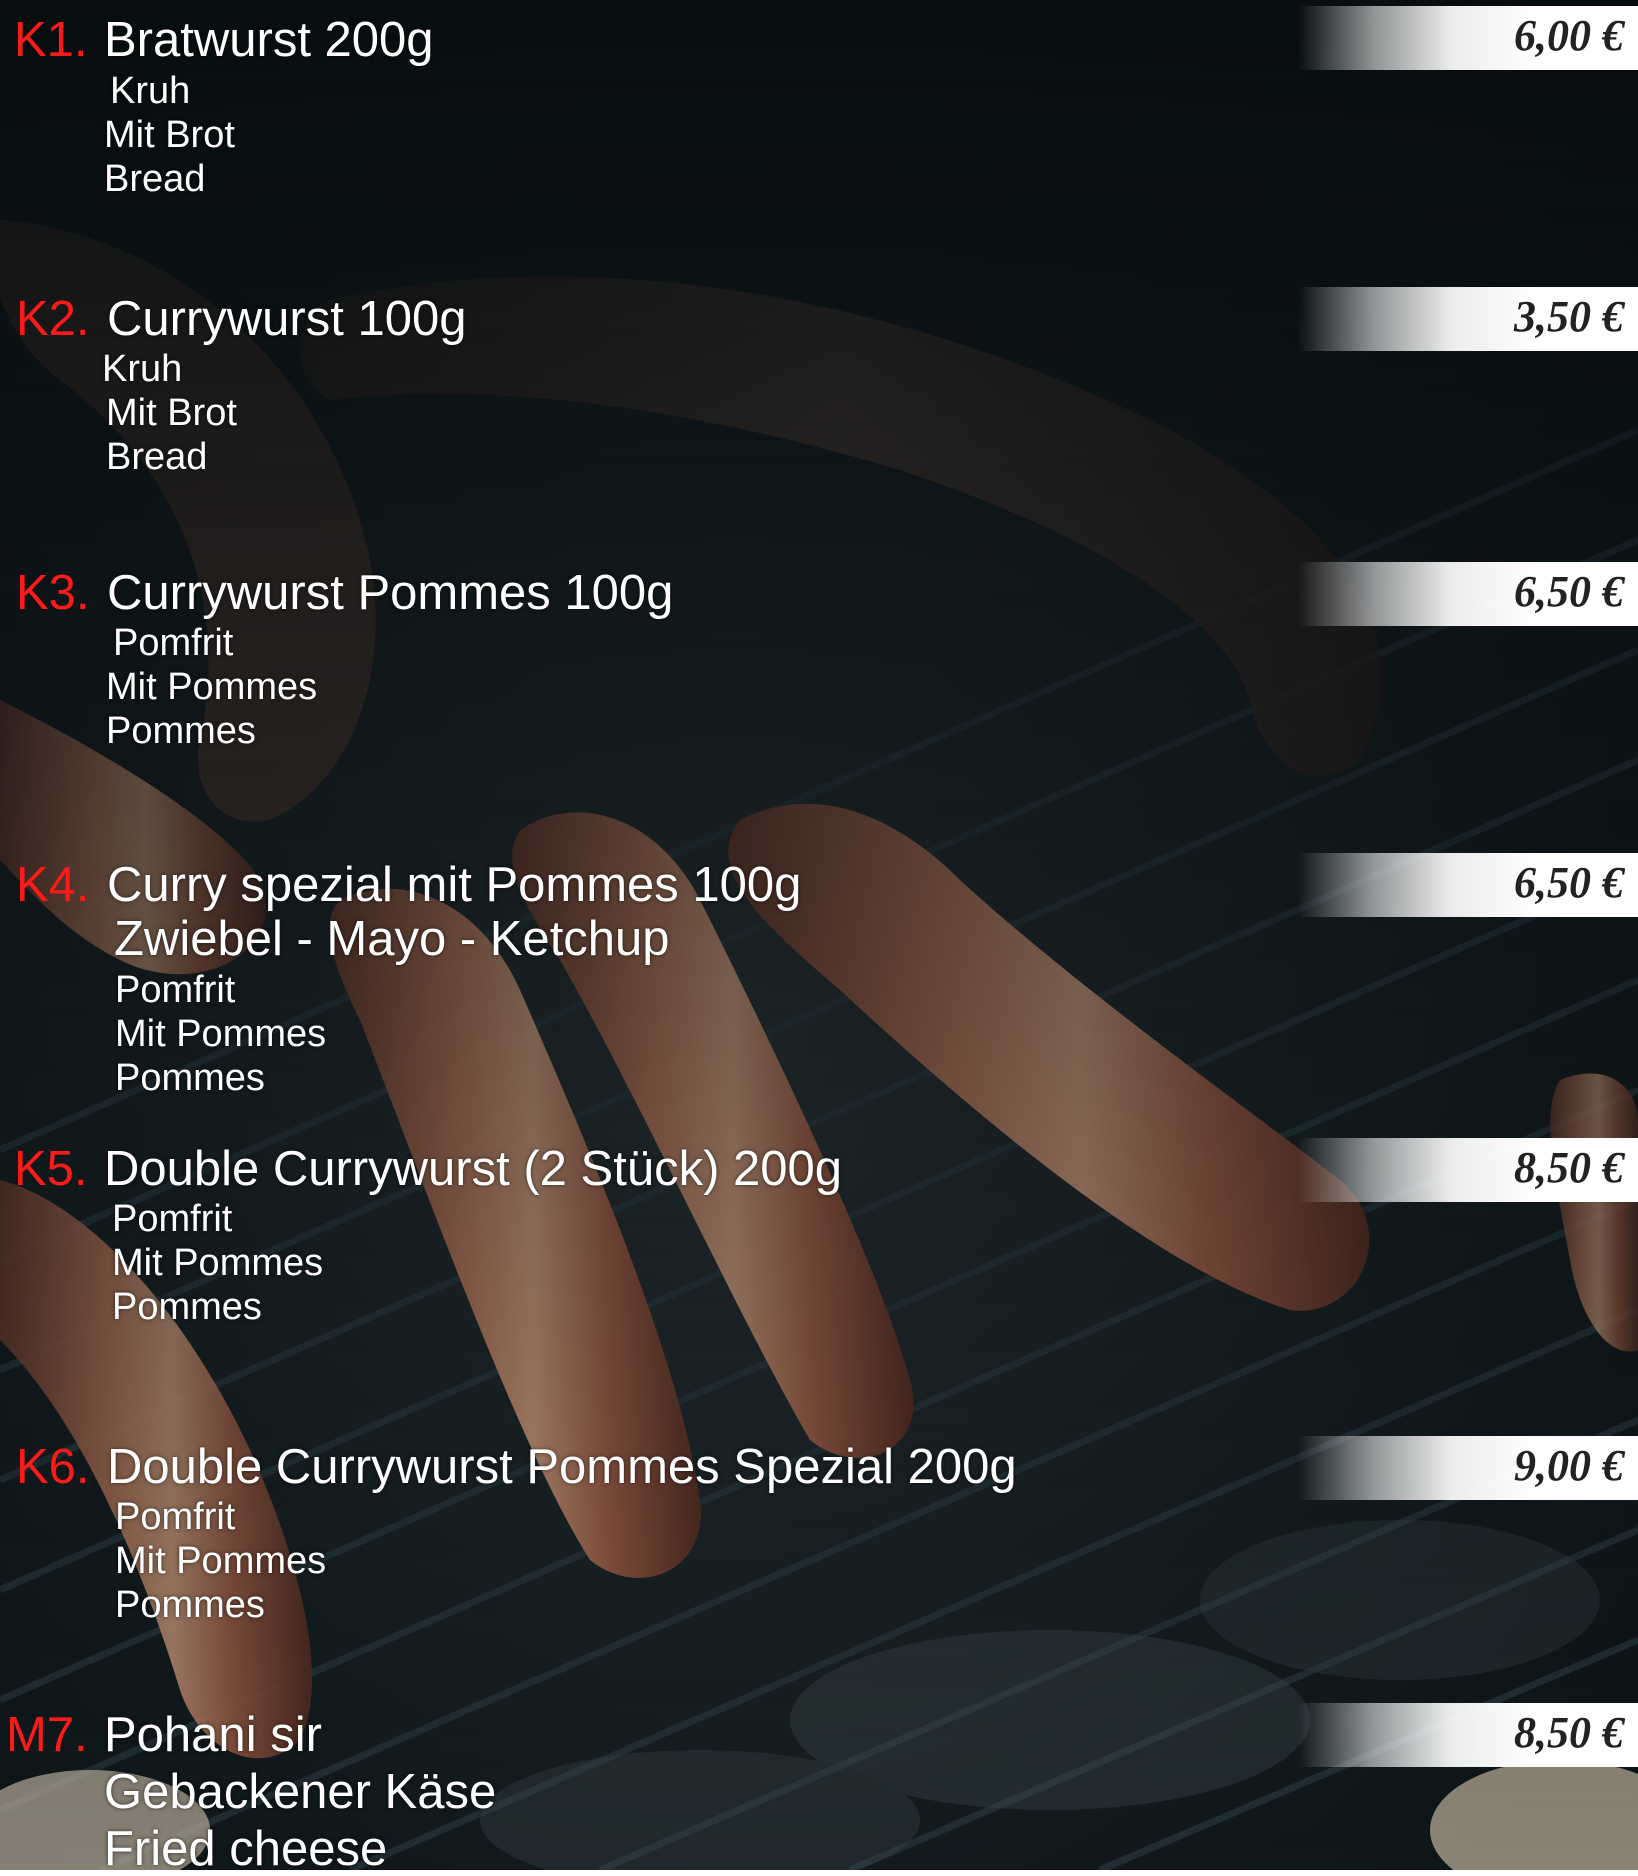  What do you see at coordinates (390, 593) in the screenshot?
I see `item-title: Currywurst Pommes 100g` at bounding box center [390, 593].